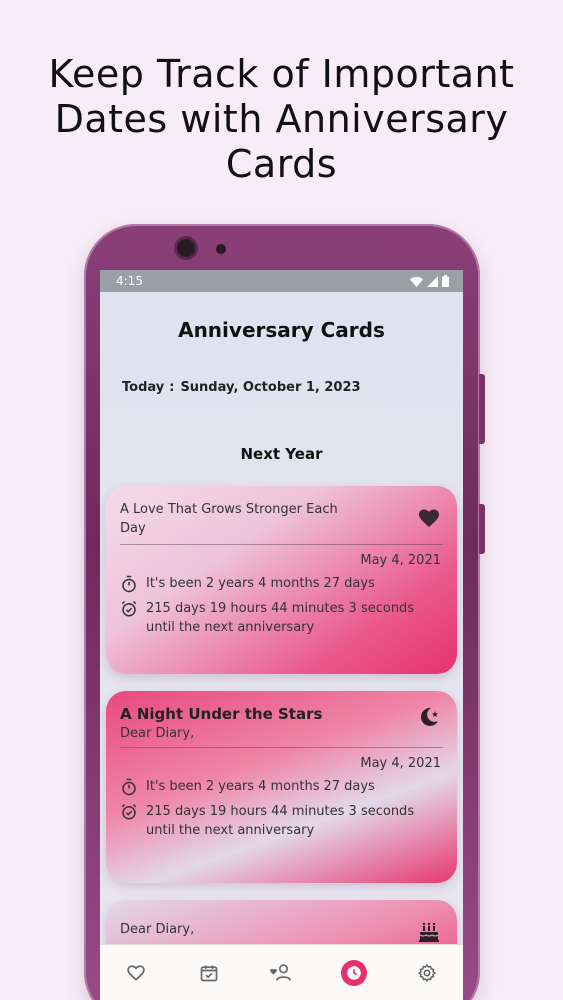  What do you see at coordinates (429, 716) in the screenshot?
I see `moon-star-icon` at bounding box center [429, 716].